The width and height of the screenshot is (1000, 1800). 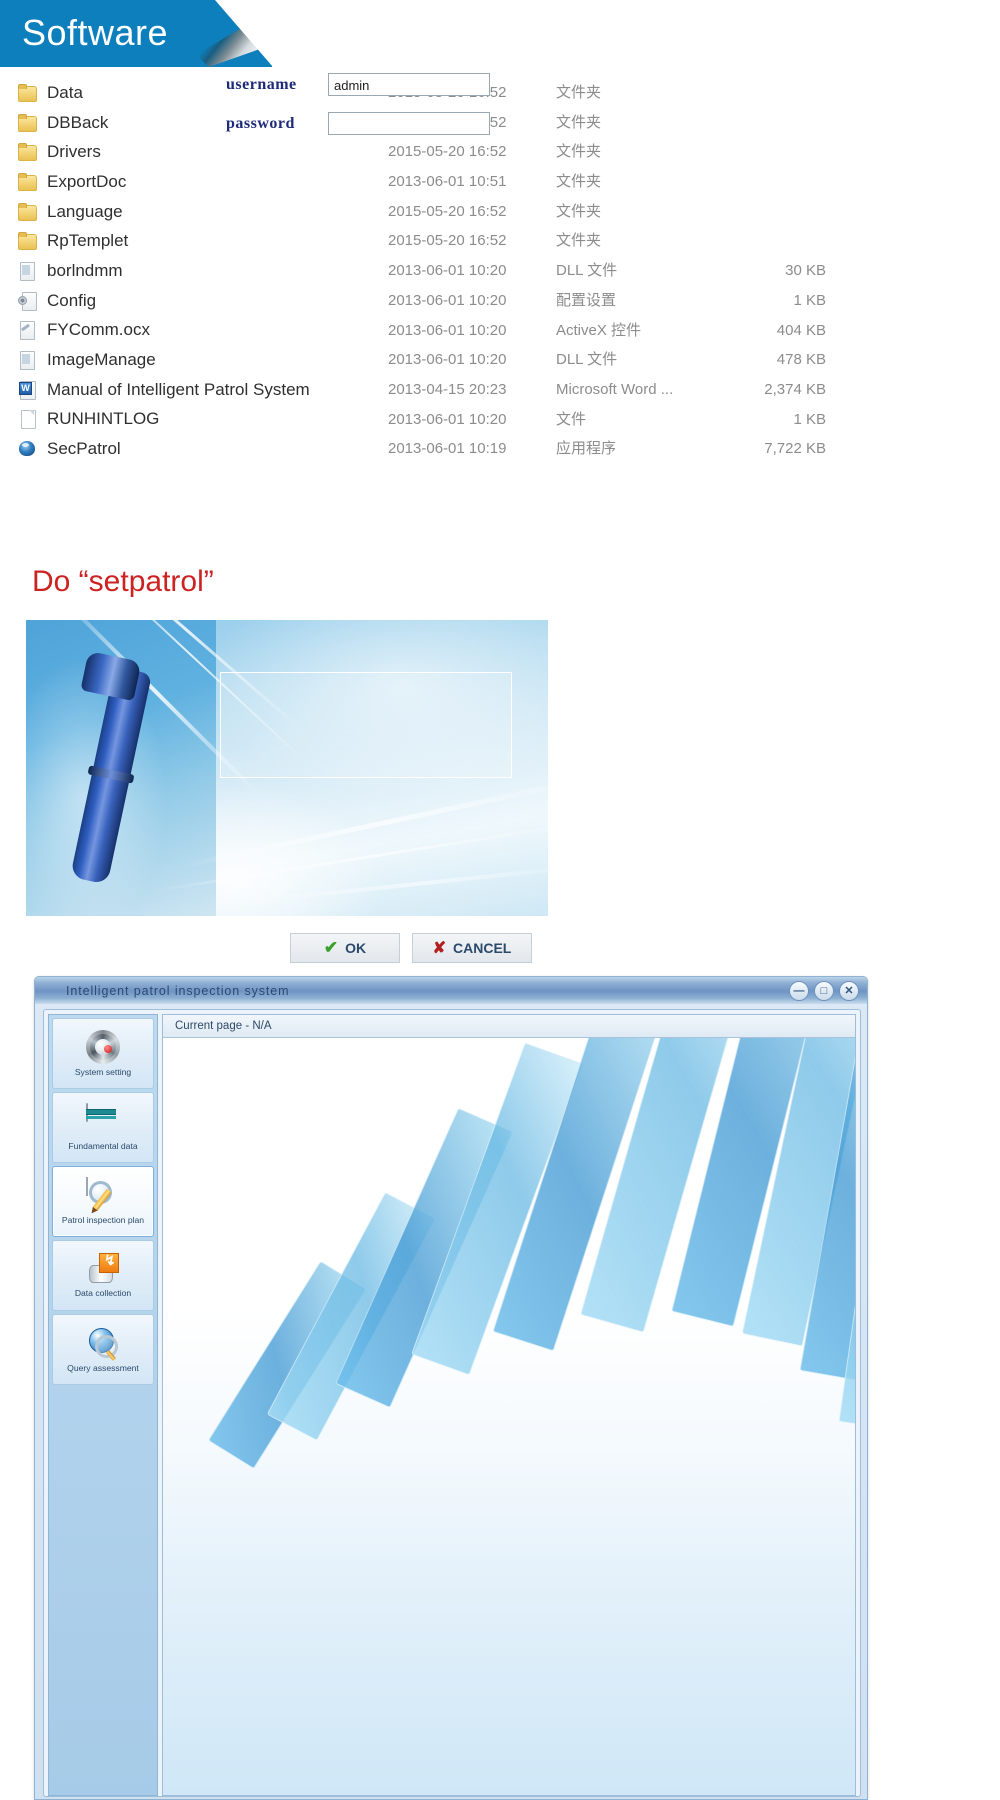 I want to click on file-name-cell: Manual of Intelligent Patrol System, so click(x=164, y=390).